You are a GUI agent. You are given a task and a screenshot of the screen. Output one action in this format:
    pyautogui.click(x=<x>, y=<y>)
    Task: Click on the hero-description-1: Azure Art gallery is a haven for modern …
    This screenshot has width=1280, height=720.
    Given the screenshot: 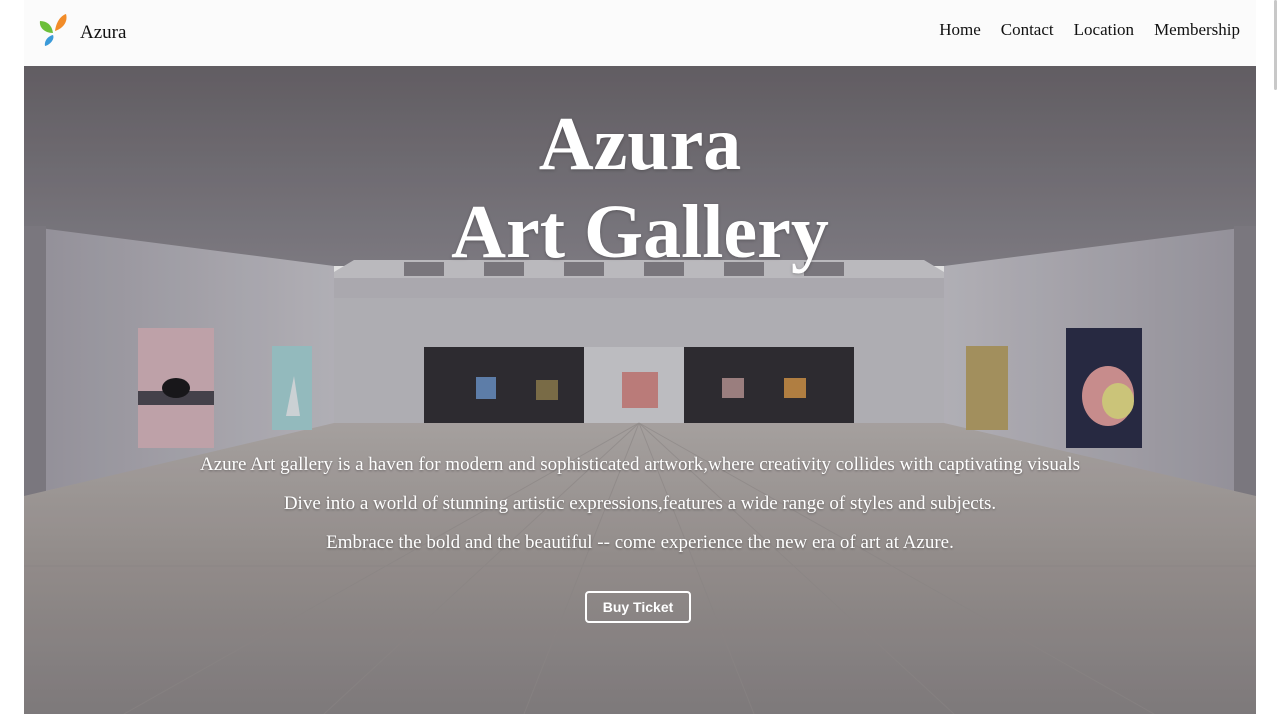 What is the action you would take?
    pyautogui.click(x=640, y=464)
    